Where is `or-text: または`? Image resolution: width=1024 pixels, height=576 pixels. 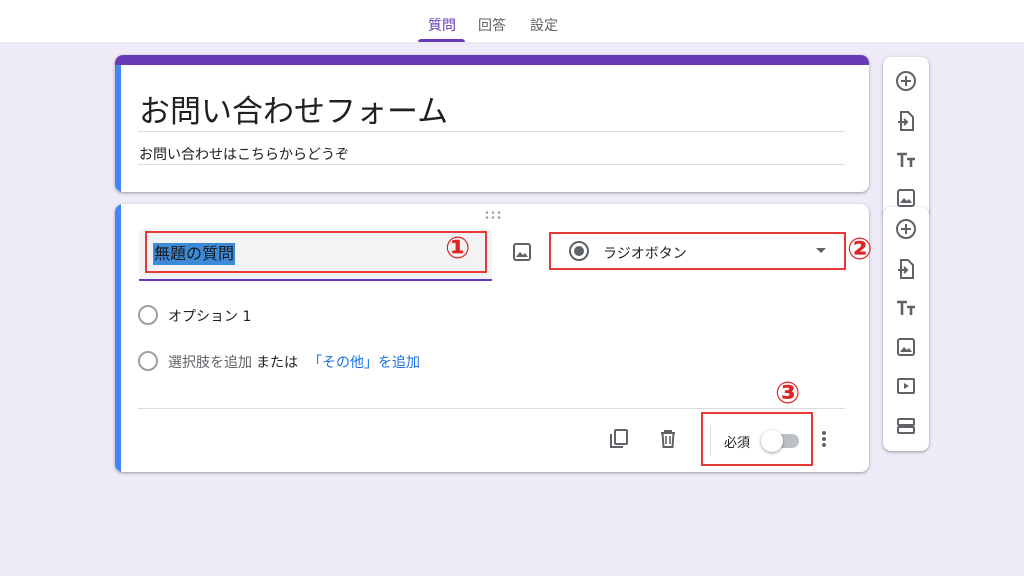
or-text: または is located at coordinates (277, 363).